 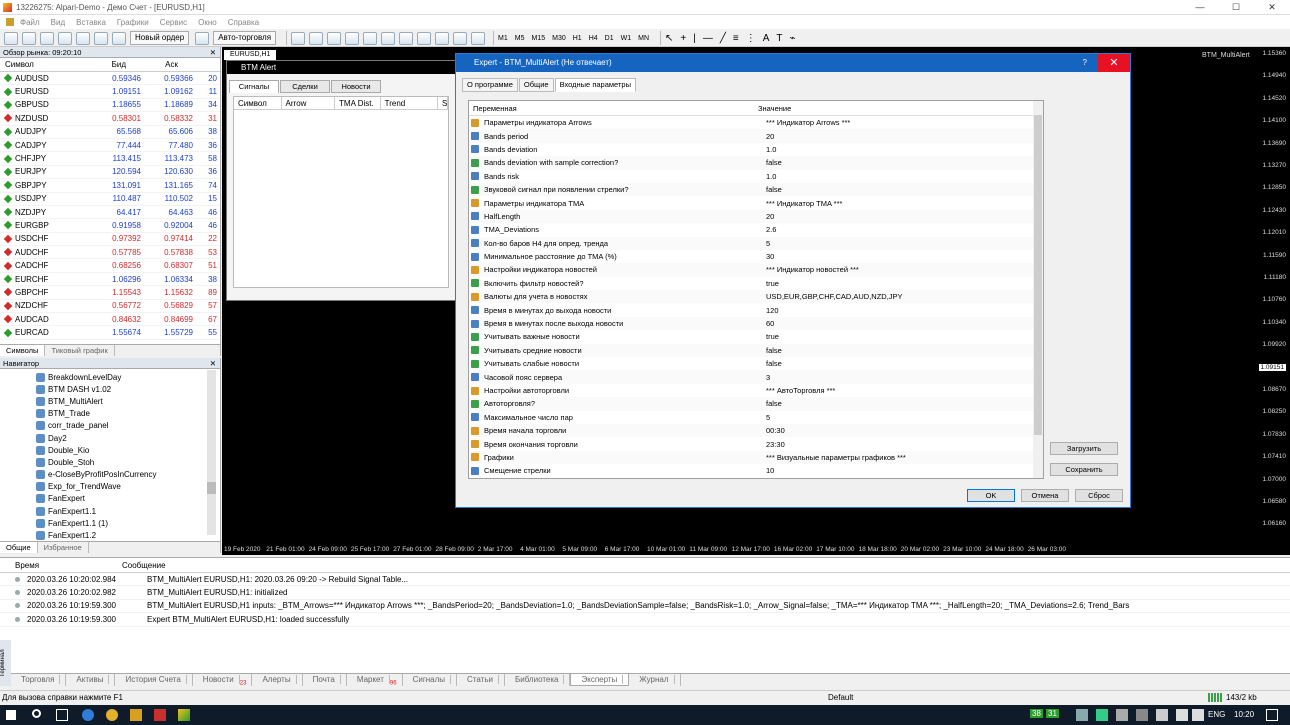 I want to click on tab-about: О программе, so click(x=490, y=85).